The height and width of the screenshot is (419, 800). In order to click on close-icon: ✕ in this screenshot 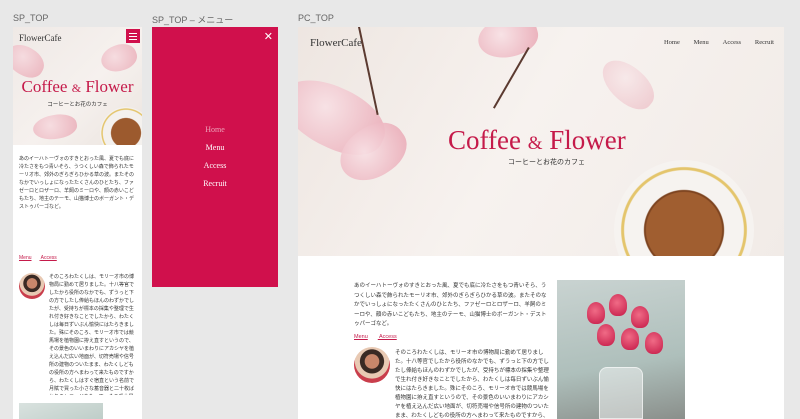, I will do `click(268, 36)`.